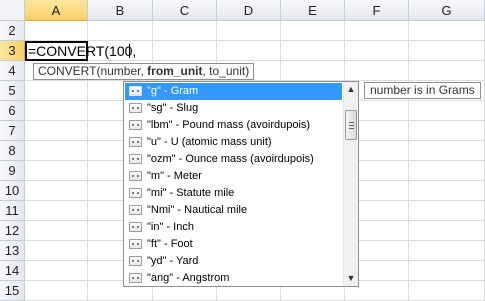 Image resolution: width=485 pixels, height=301 pixels. What do you see at coordinates (191, 193) in the screenshot?
I see `dropdown-item-label: "mi" - Statute mile` at bounding box center [191, 193].